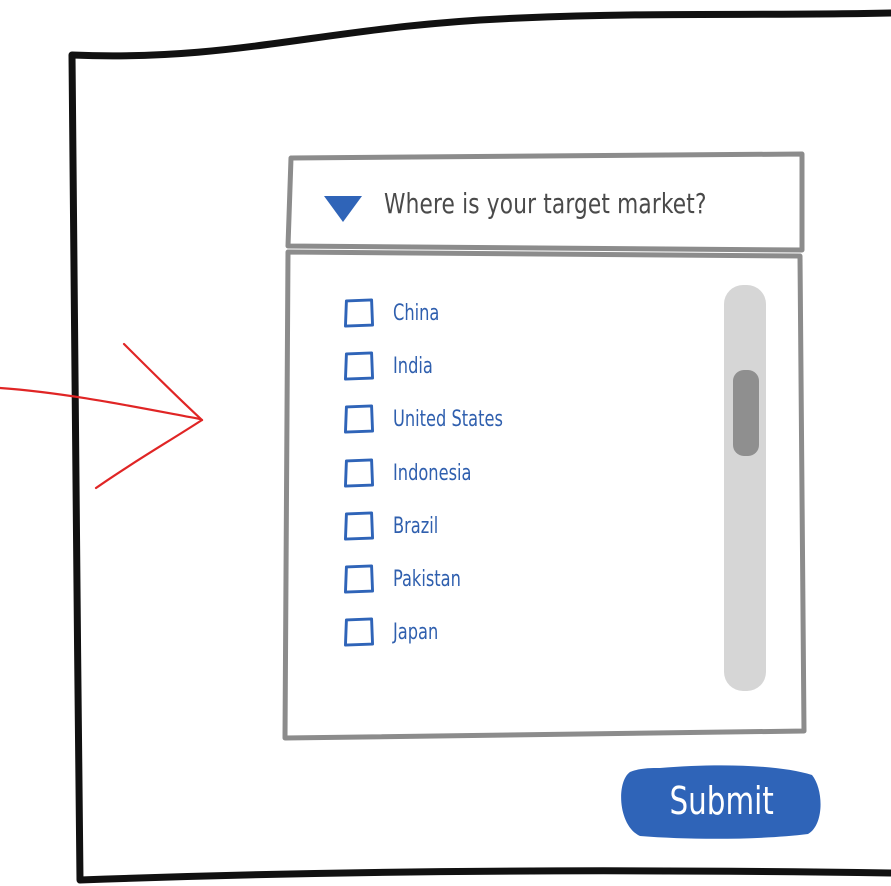 The height and width of the screenshot is (886, 891). I want to click on country-option: India, so click(392, 366).